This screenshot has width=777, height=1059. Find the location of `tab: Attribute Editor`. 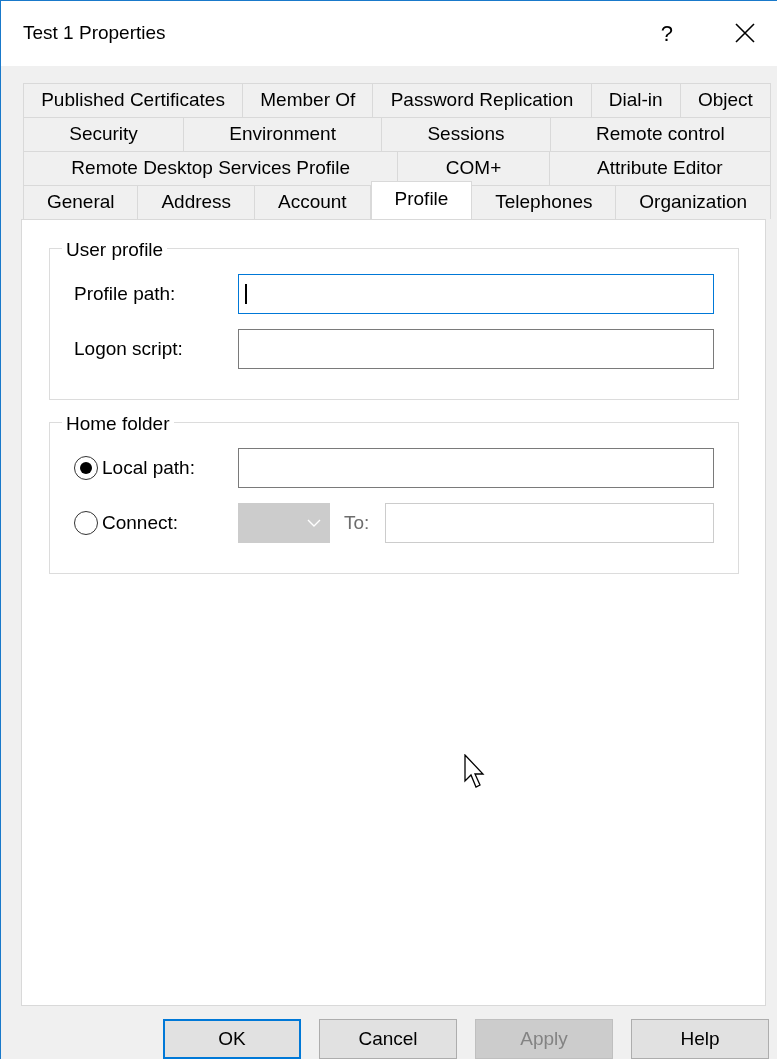

tab: Attribute Editor is located at coordinates (660, 167).